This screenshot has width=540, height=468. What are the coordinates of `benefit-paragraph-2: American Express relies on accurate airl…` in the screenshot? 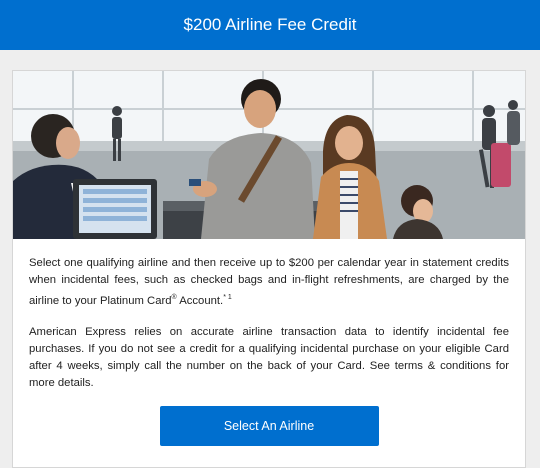 It's located at (269, 357).